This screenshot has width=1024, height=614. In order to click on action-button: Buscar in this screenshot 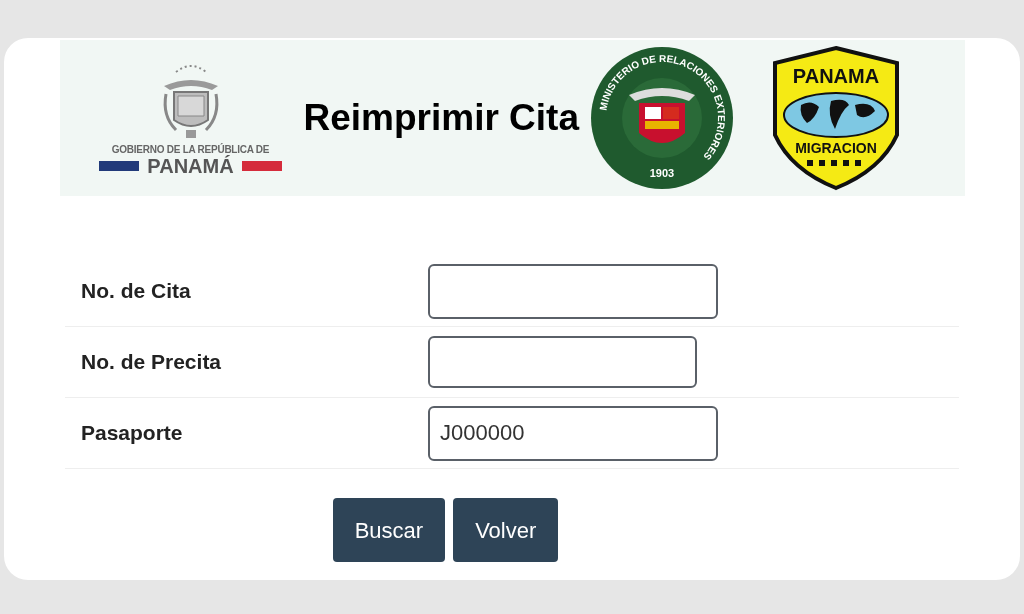, I will do `click(389, 530)`.